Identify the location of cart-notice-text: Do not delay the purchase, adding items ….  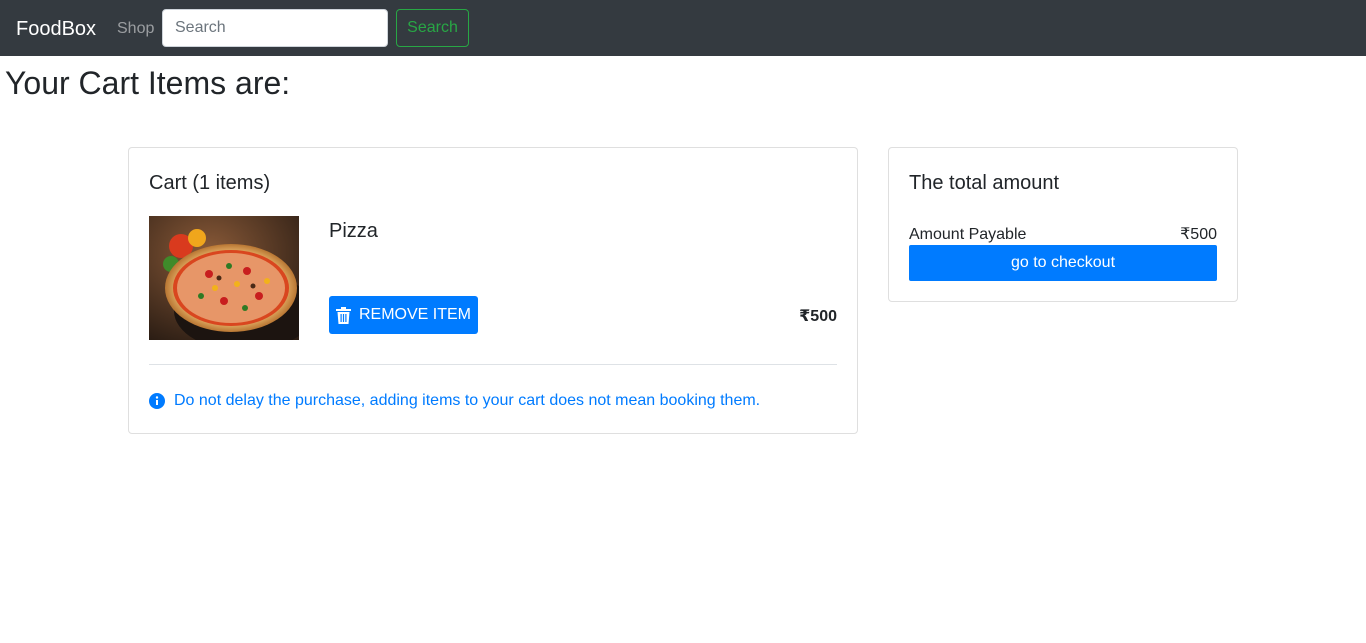
(467, 400).